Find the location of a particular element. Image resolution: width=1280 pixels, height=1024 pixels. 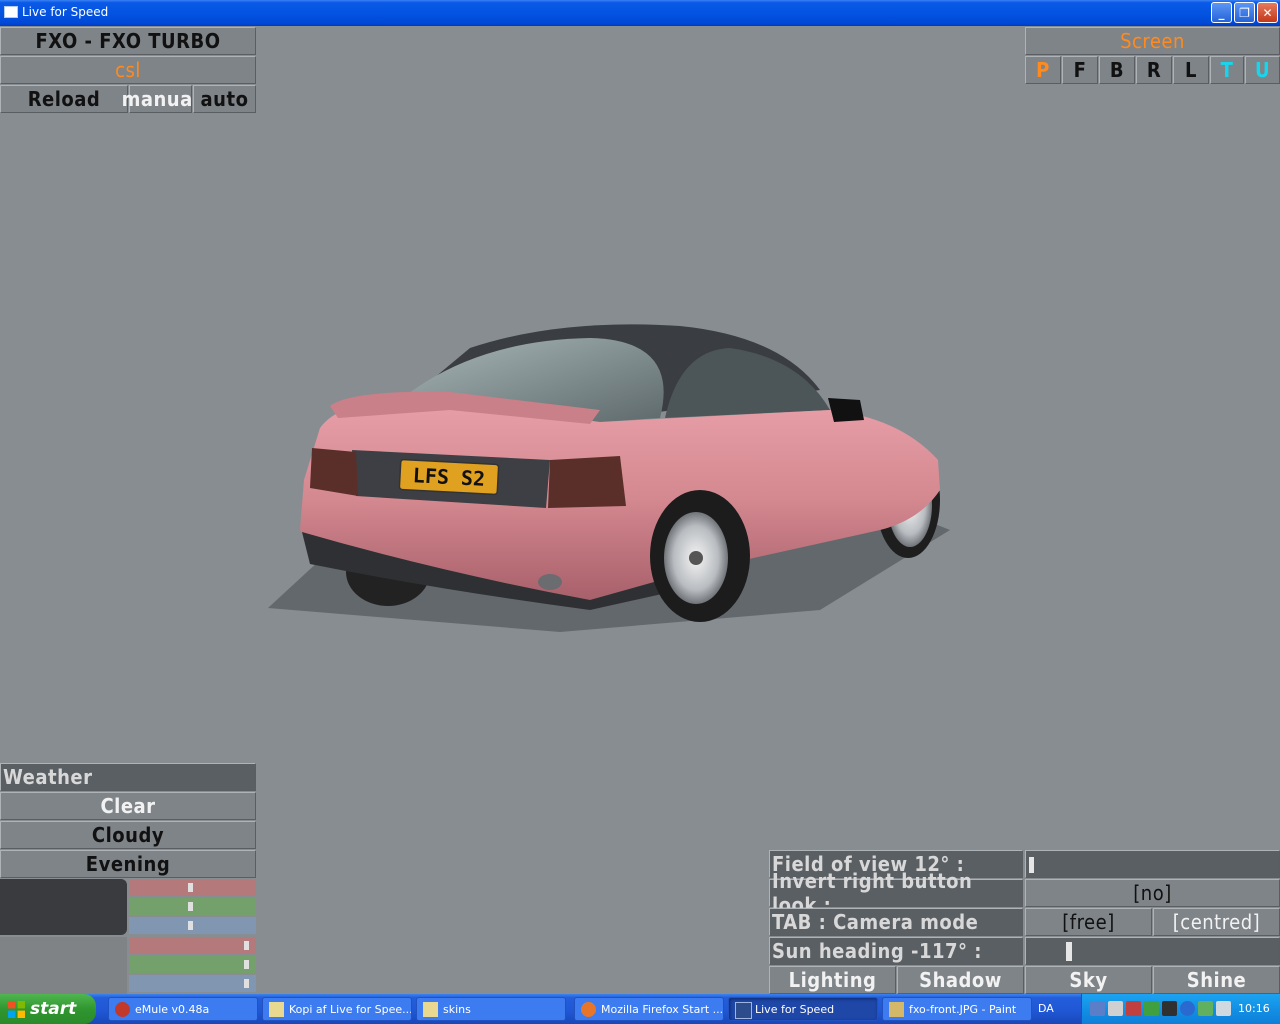

task-label: skins is located at coordinates (457, 1009).